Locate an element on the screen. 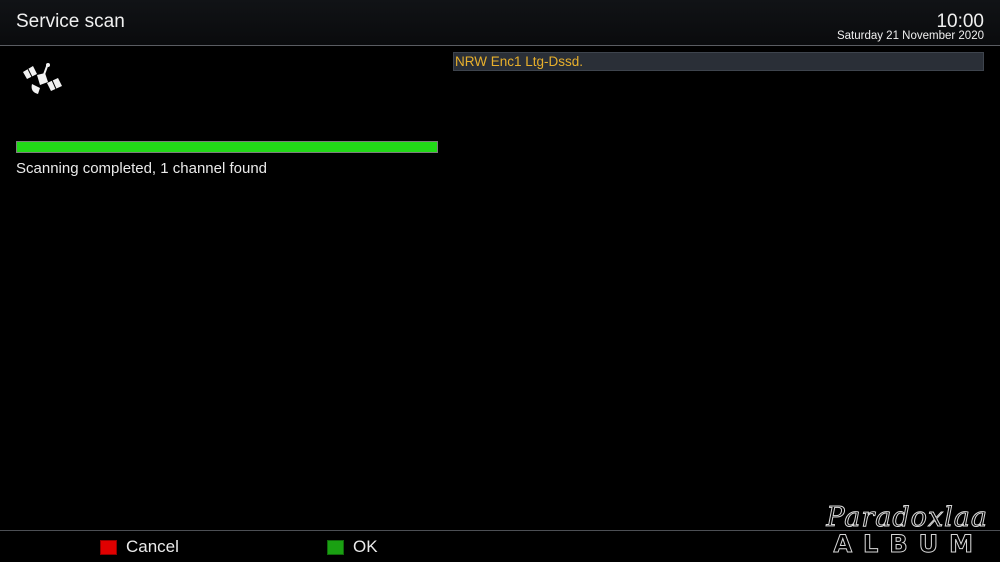 The image size is (1000, 562). scan-progress-bar is located at coordinates (227, 147).